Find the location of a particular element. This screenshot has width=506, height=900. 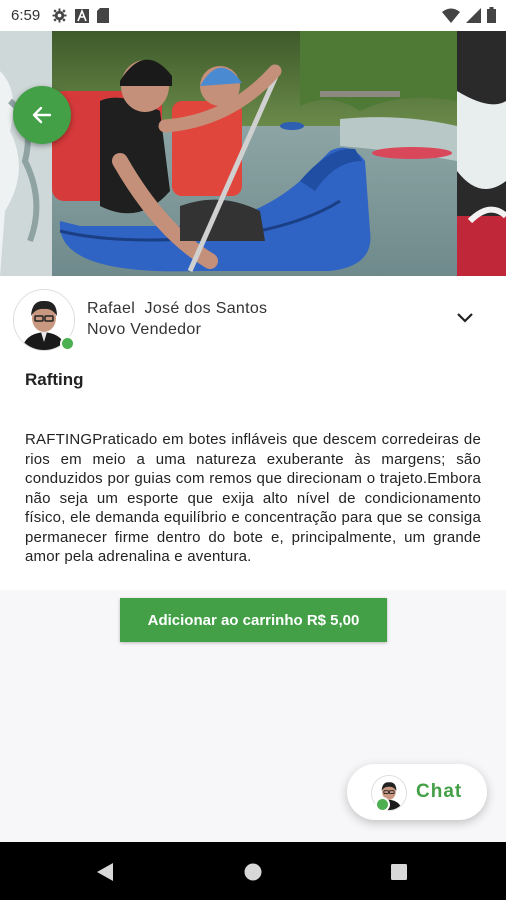

a-icon is located at coordinates (82, 15).